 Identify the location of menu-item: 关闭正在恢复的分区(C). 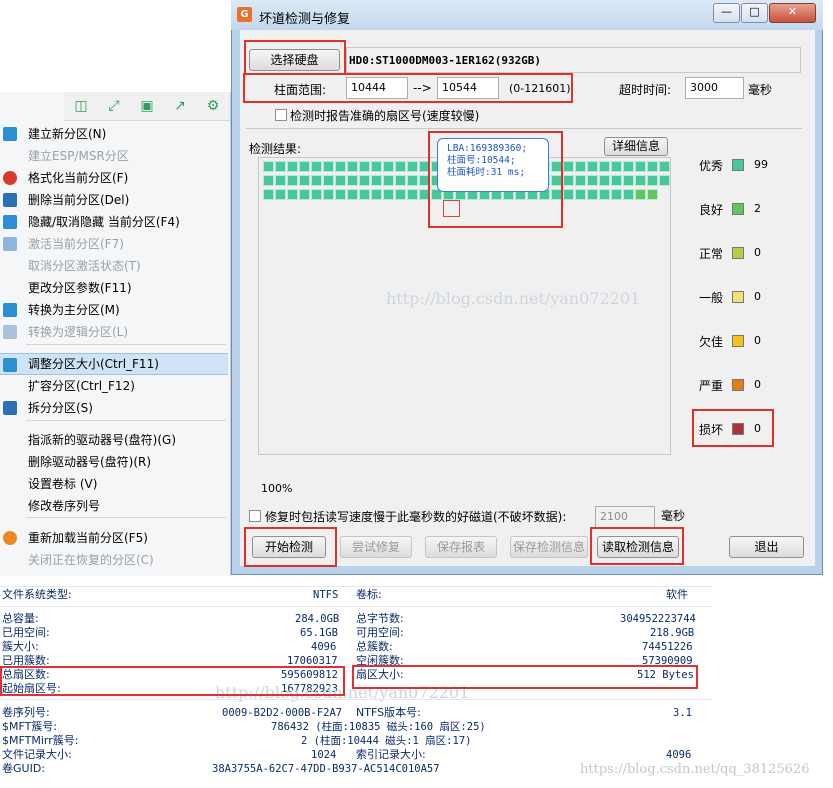
(114, 560).